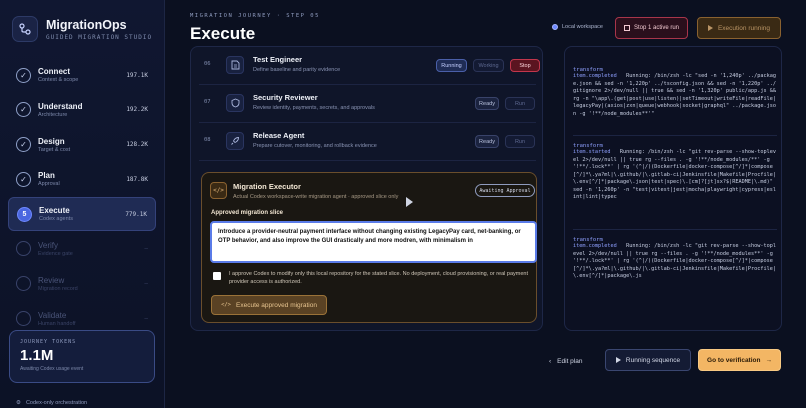  Describe the element at coordinates (592, 152) in the screenshot. I see `log-event: item.started` at that location.